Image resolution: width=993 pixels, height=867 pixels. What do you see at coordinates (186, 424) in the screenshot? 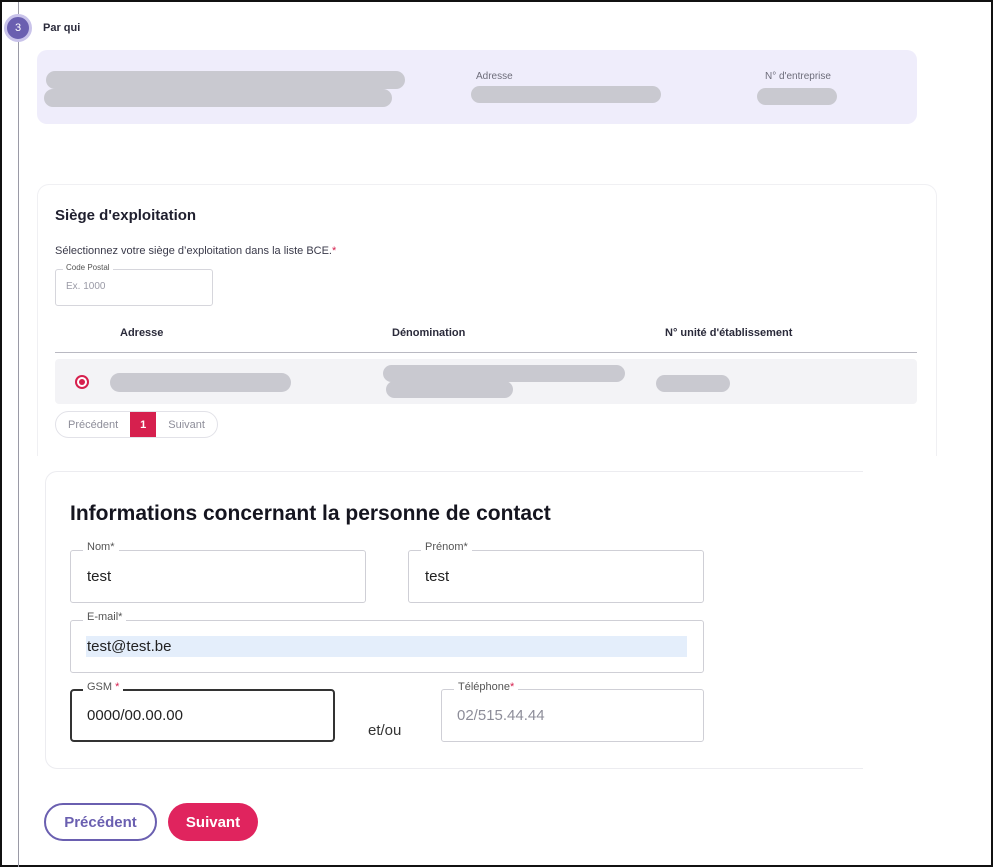
I see `pager-next-button: Suivant` at bounding box center [186, 424].